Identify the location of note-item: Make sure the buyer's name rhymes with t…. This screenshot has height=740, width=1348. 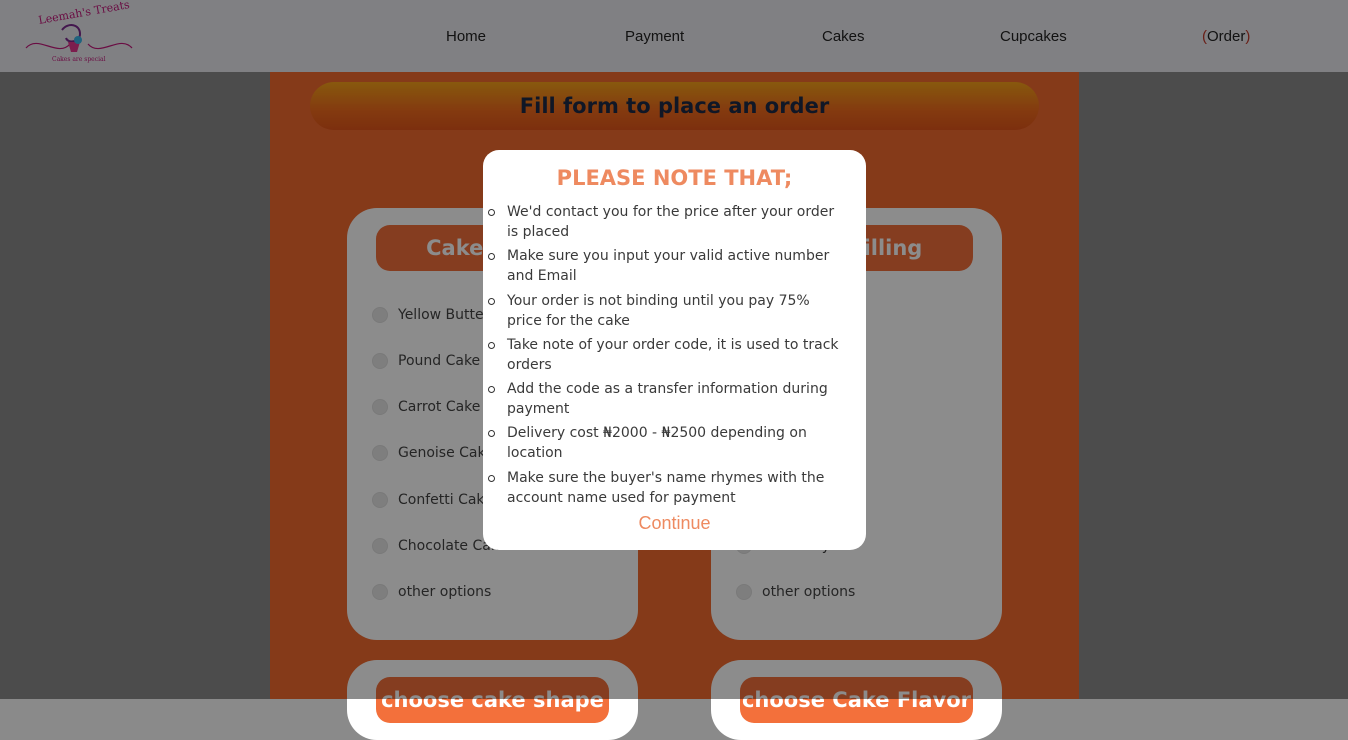
(667, 488).